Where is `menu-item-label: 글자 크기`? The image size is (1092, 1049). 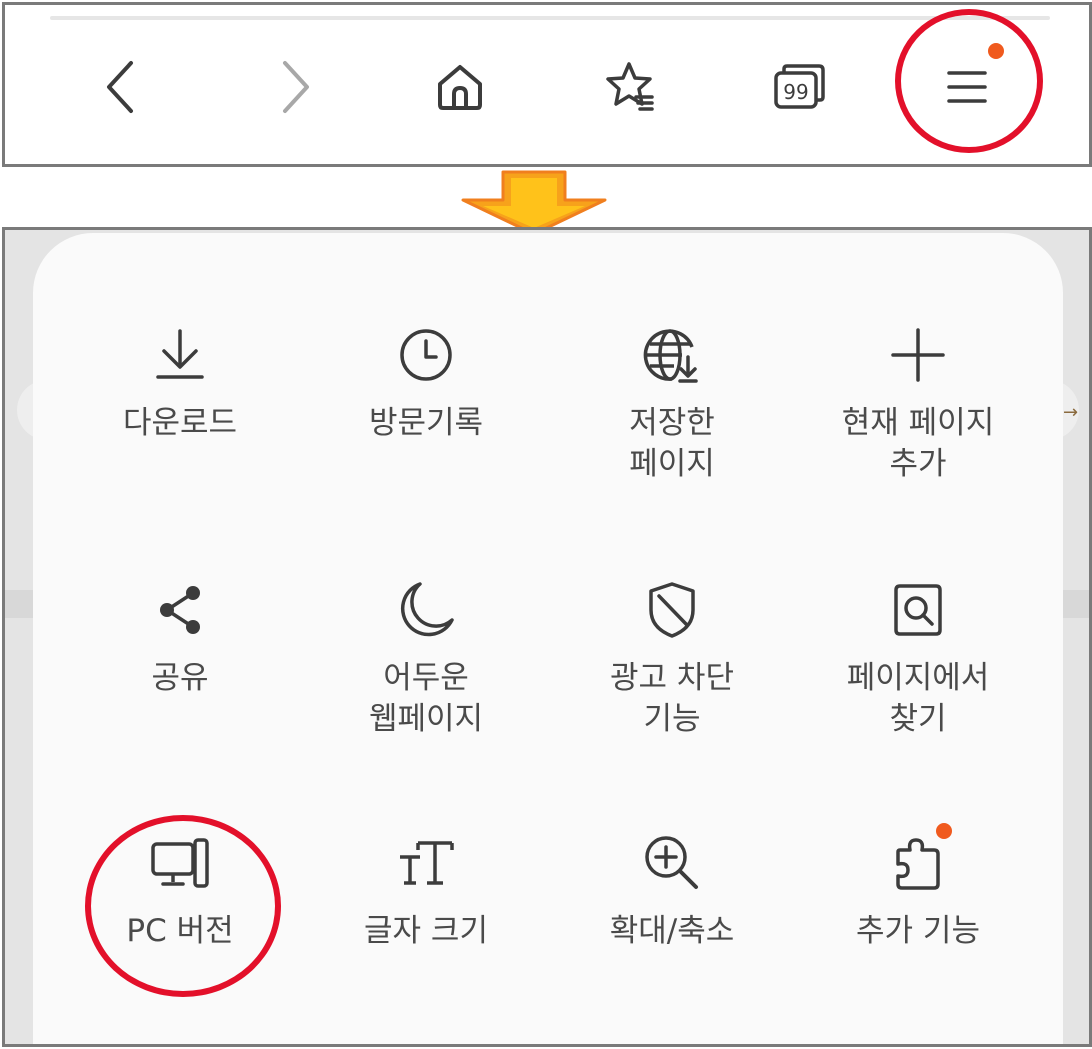
menu-item-label: 글자 크기 is located at coordinates (426, 931).